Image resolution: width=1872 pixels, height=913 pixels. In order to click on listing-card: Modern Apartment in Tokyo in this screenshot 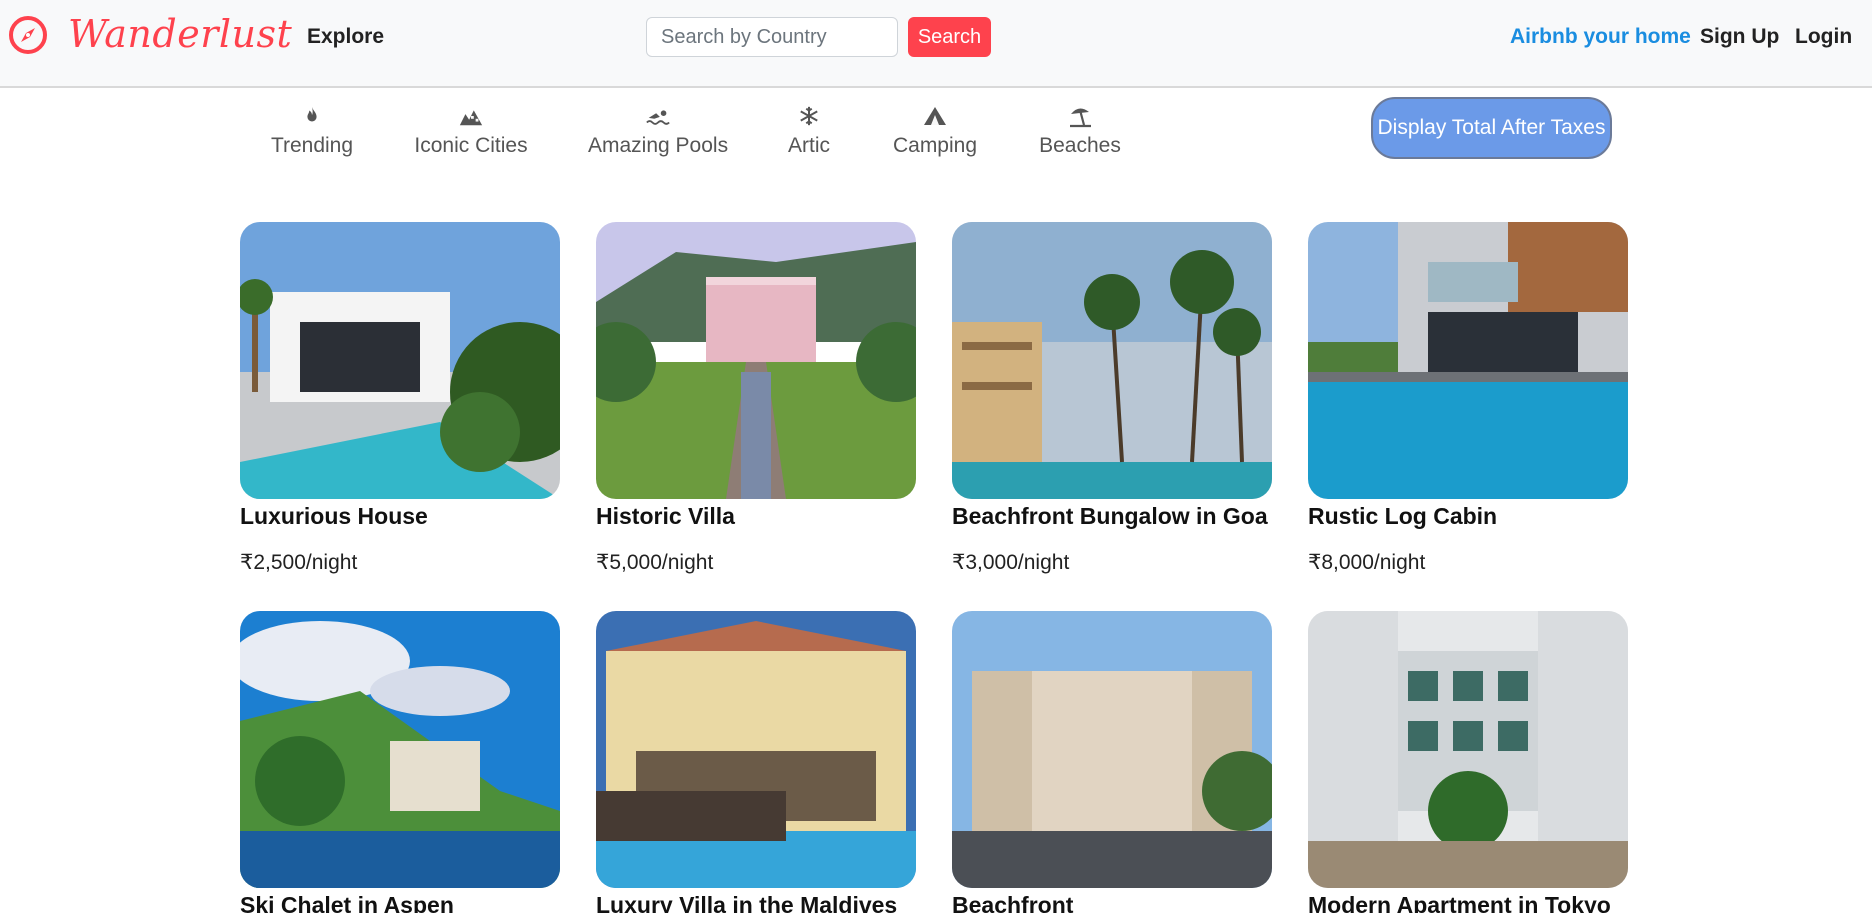, I will do `click(1468, 762)`.